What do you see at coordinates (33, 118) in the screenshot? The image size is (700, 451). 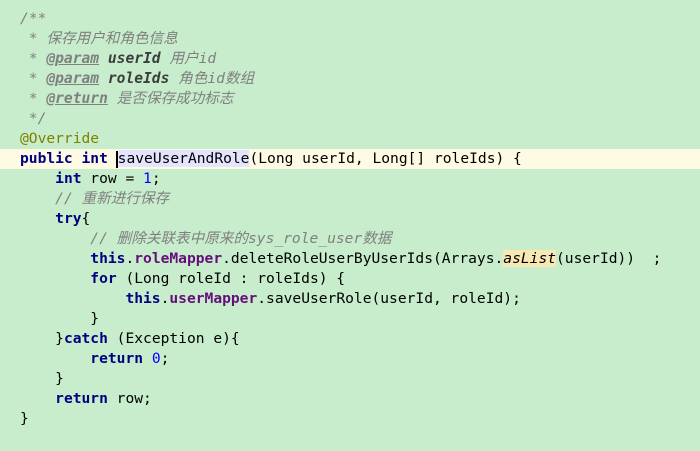 I see `doc-comment-end: */` at bounding box center [33, 118].